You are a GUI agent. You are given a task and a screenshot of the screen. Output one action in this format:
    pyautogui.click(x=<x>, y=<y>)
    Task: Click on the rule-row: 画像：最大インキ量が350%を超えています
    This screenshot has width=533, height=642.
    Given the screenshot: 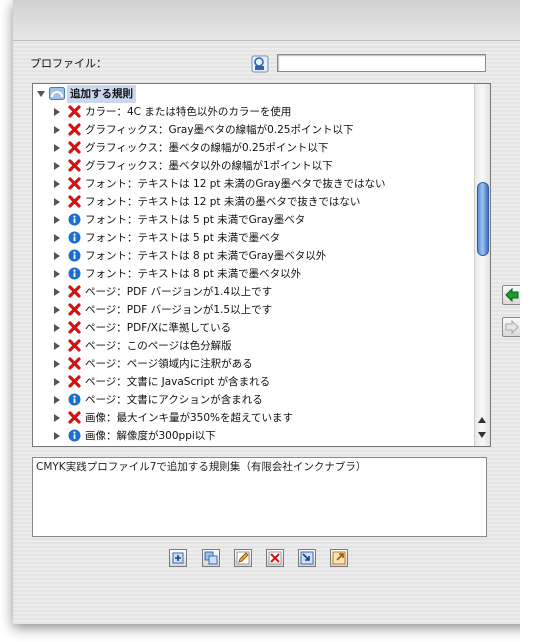 What is the action you would take?
    pyautogui.click(x=253, y=418)
    